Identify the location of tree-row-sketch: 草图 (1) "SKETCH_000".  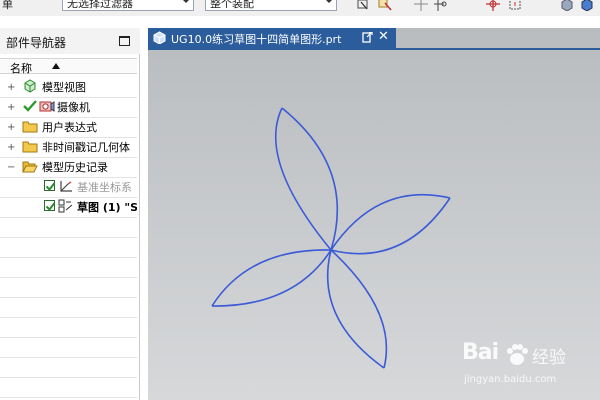
(68, 208).